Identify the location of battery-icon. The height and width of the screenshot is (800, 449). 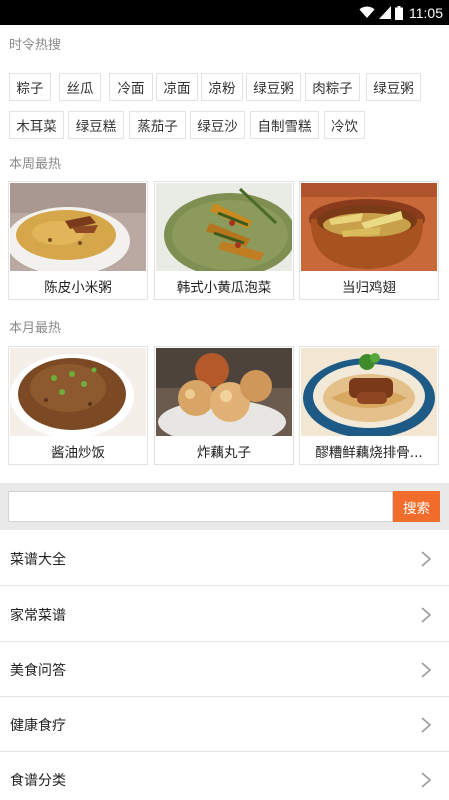
(399, 12).